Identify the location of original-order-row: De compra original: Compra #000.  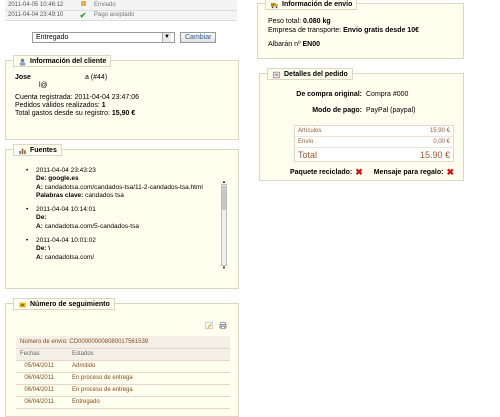
(365, 94).